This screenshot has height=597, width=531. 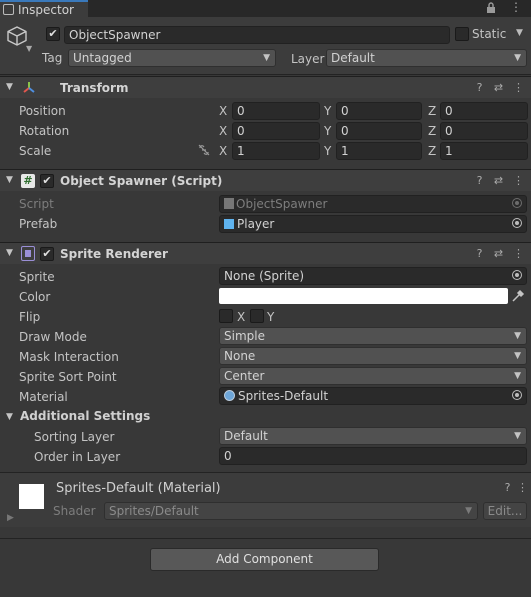 I want to click on flip-x-label: X, so click(x=241, y=317).